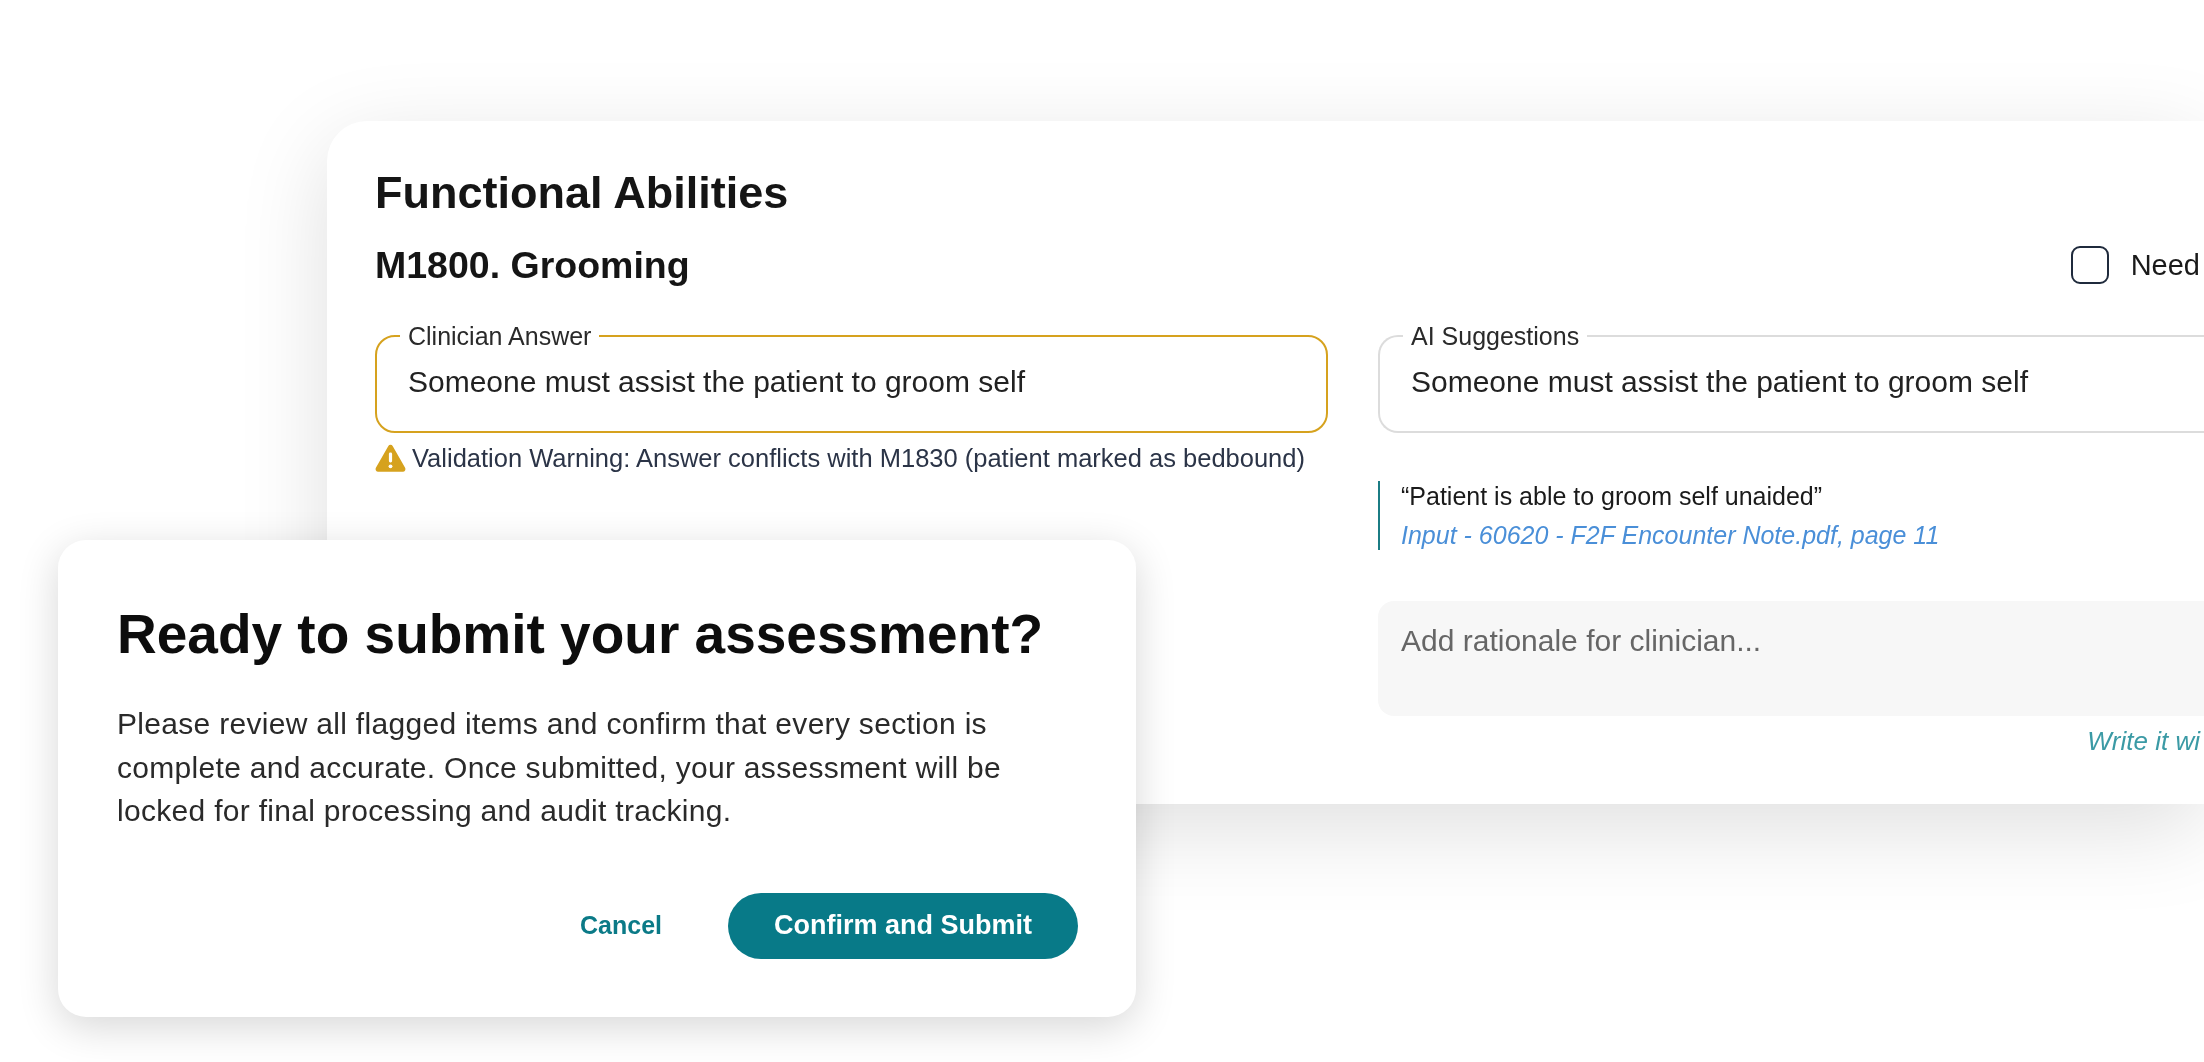 Image resolution: width=2204 pixels, height=1062 pixels. Describe the element at coordinates (2089, 265) in the screenshot. I see `checkbox` at that location.